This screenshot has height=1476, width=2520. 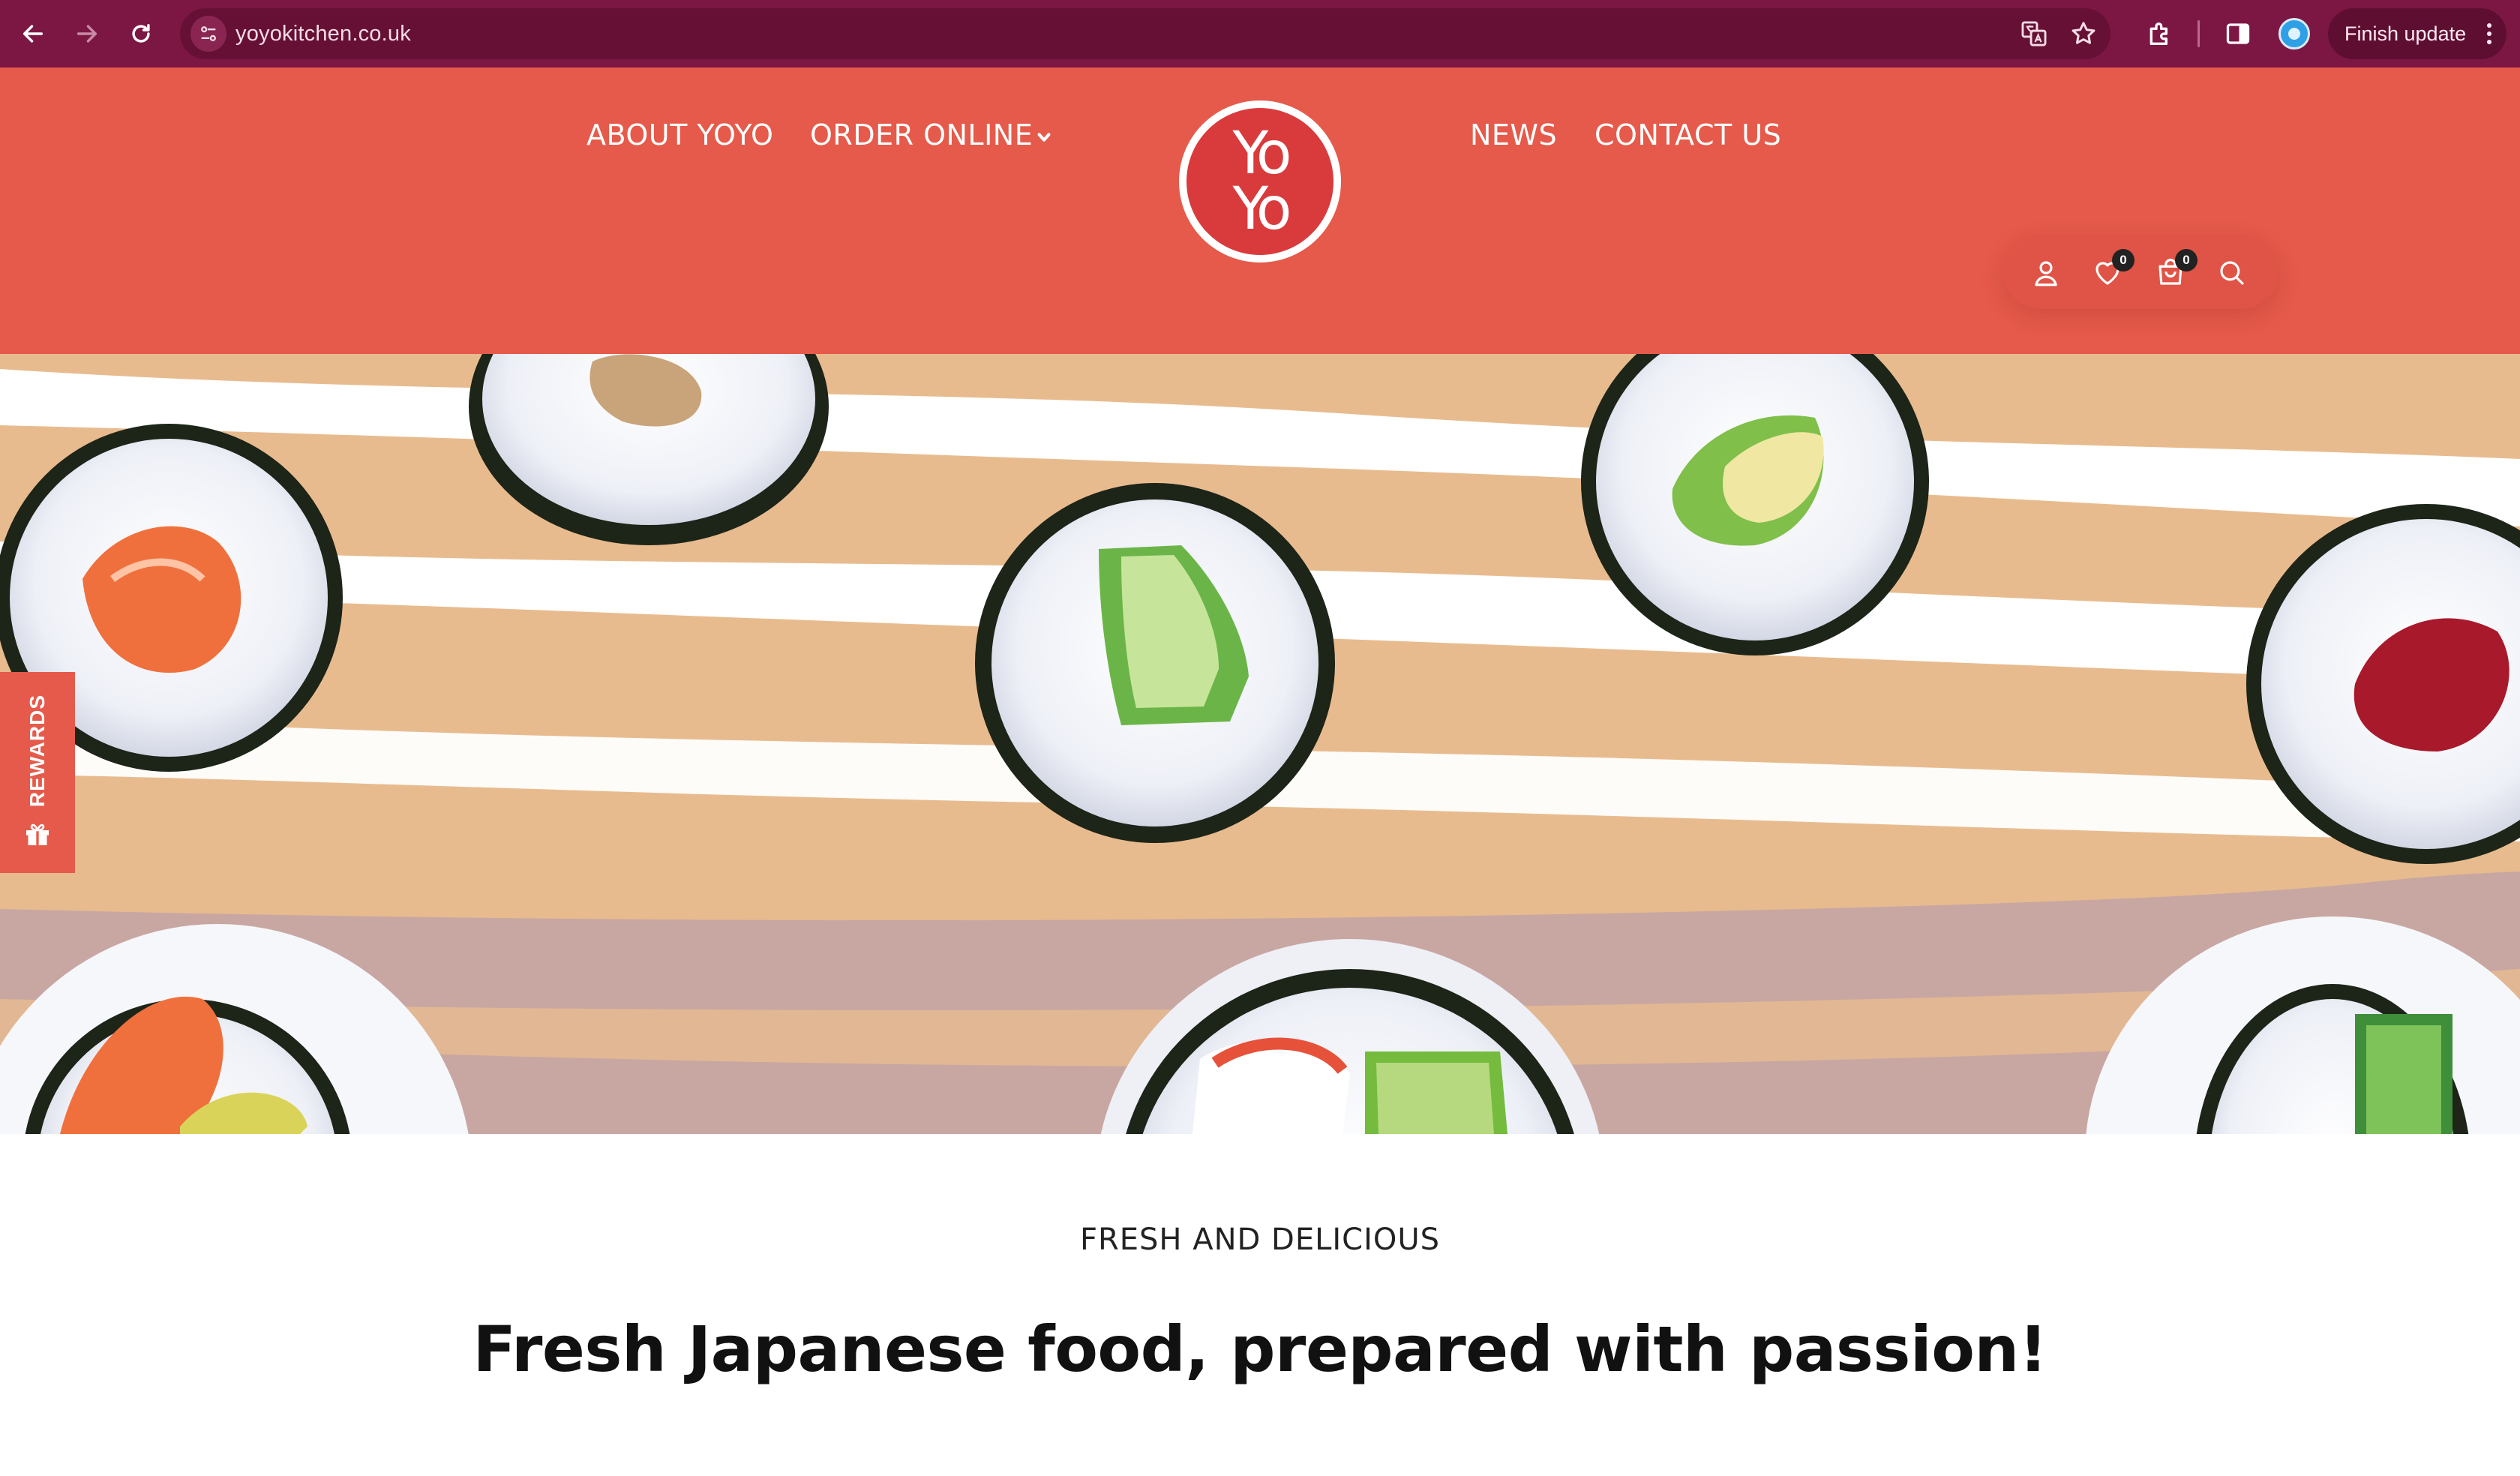 I want to click on rewards-tab: REWARDS, so click(x=37, y=772).